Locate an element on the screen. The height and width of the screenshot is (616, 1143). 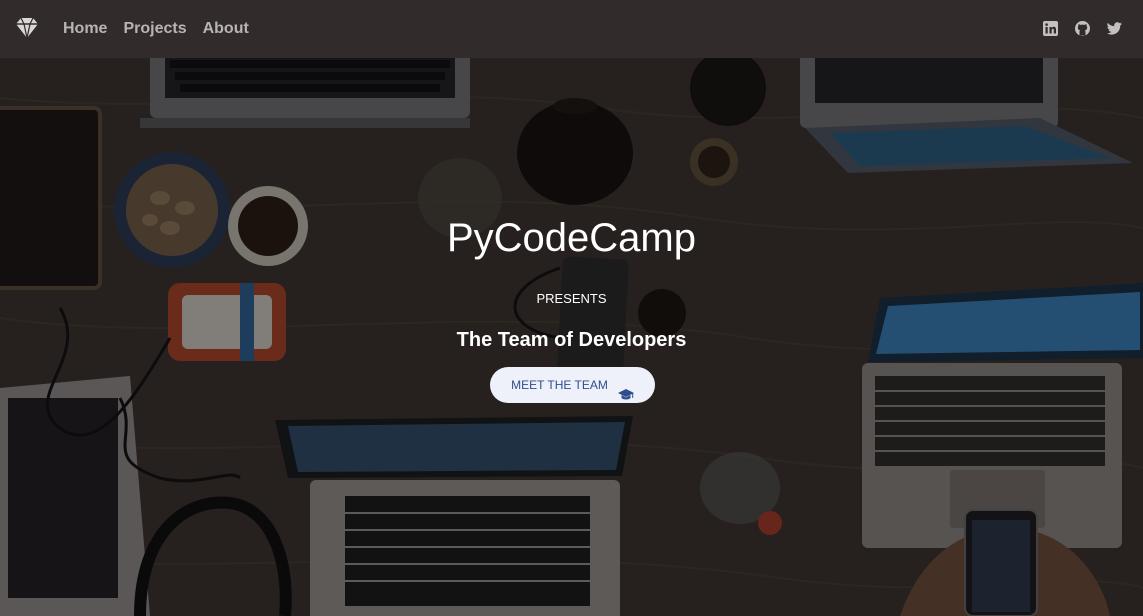
github-icon is located at coordinates (1082, 28).